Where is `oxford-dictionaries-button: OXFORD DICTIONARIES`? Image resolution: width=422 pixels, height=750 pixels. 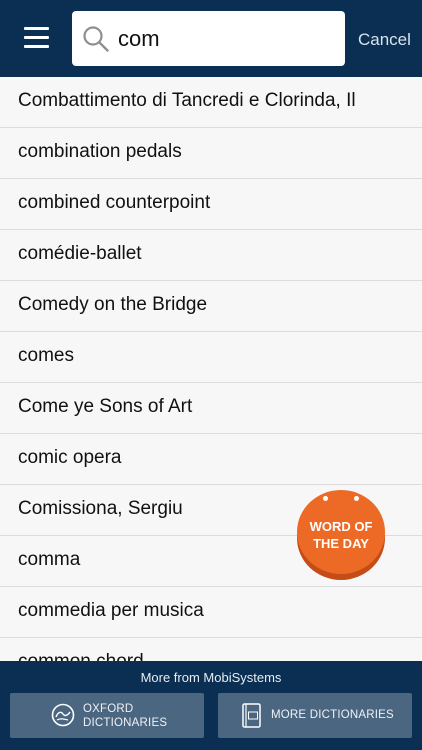 oxford-dictionaries-button: OXFORD DICTIONARIES is located at coordinates (107, 715).